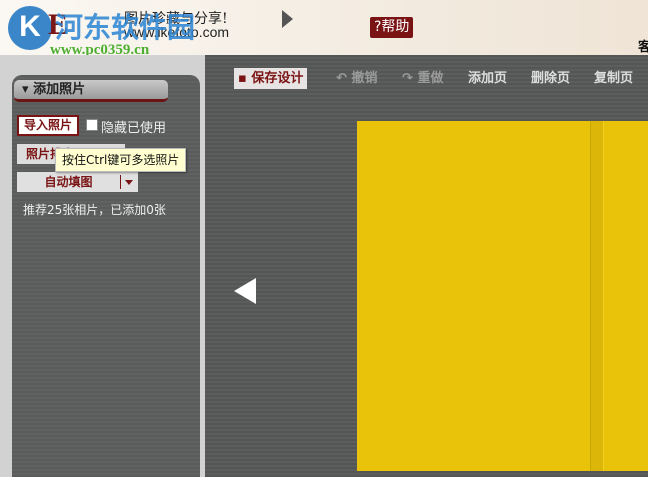 This screenshot has height=477, width=648. Describe the element at coordinates (597, 296) in the screenshot. I see `page-fold` at that location.